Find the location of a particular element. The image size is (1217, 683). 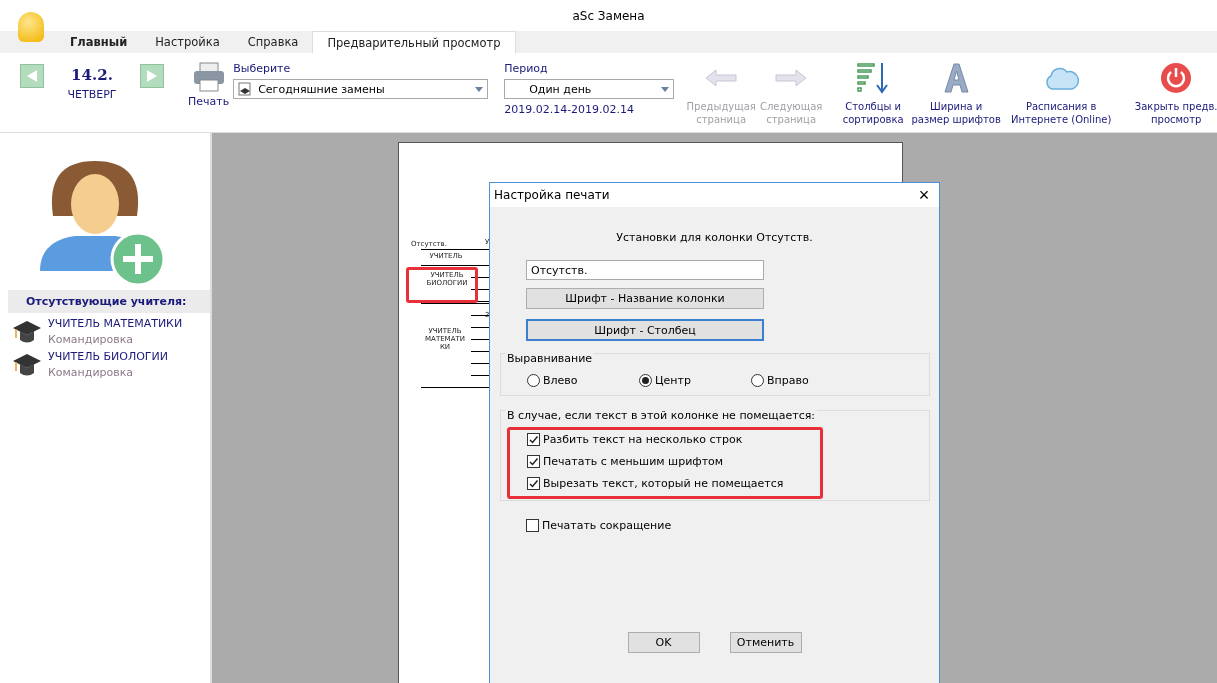

radio-button: Влево is located at coordinates (583, 380).